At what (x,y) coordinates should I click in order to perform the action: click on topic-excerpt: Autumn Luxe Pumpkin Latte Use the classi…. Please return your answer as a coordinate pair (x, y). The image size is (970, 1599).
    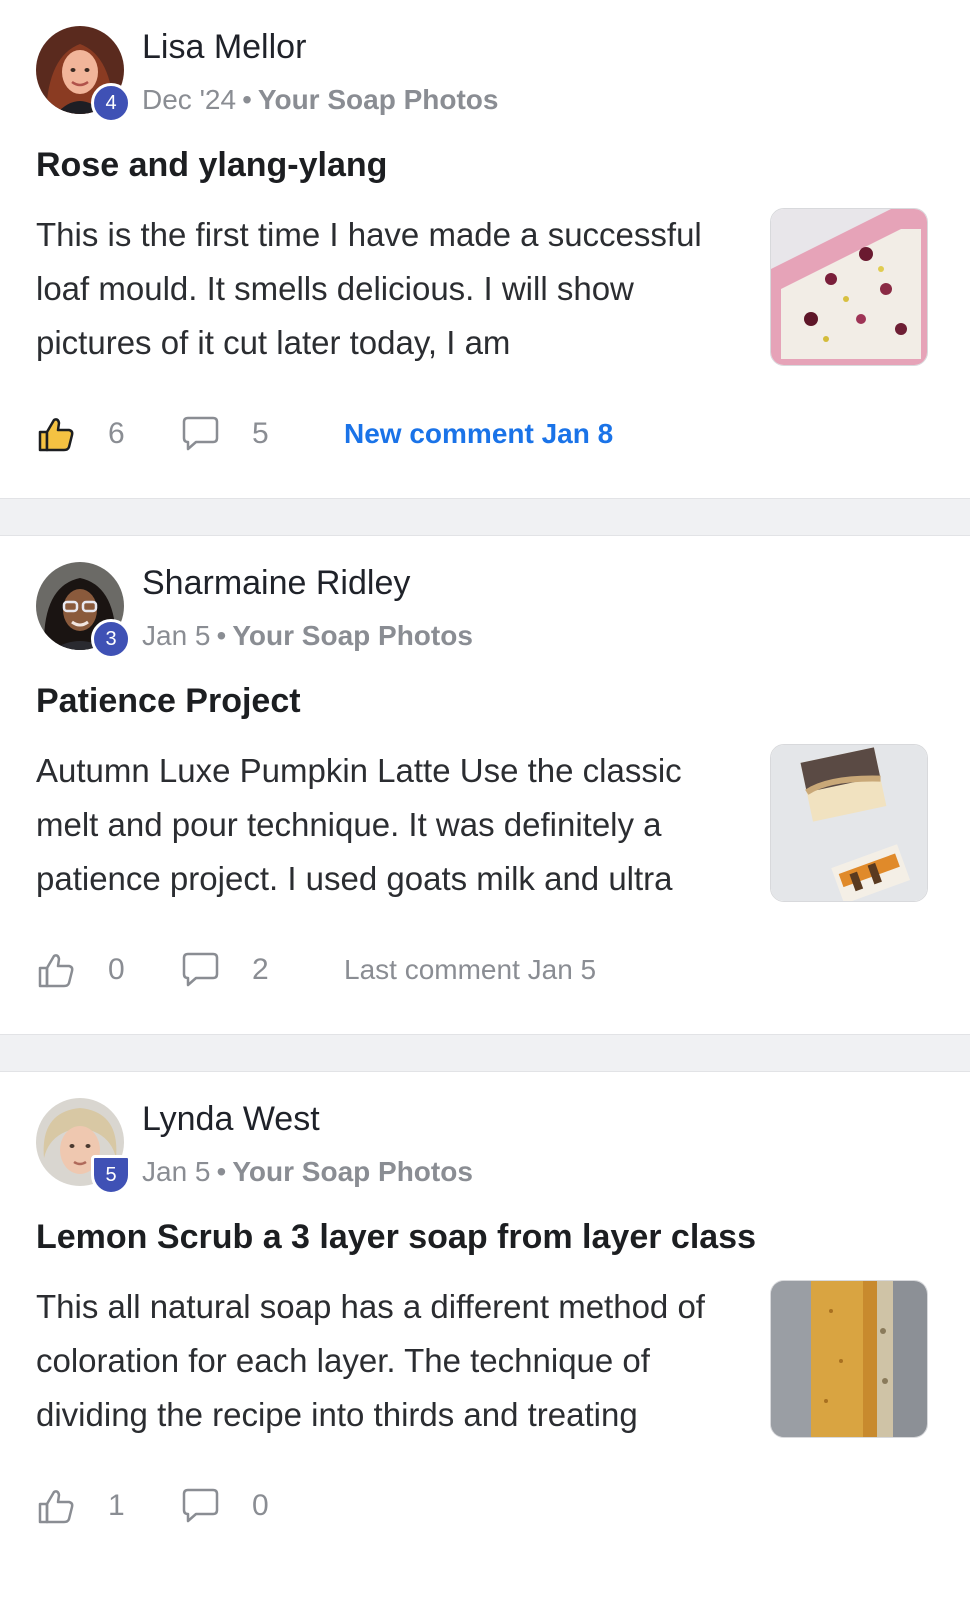
    Looking at the image, I should click on (359, 824).